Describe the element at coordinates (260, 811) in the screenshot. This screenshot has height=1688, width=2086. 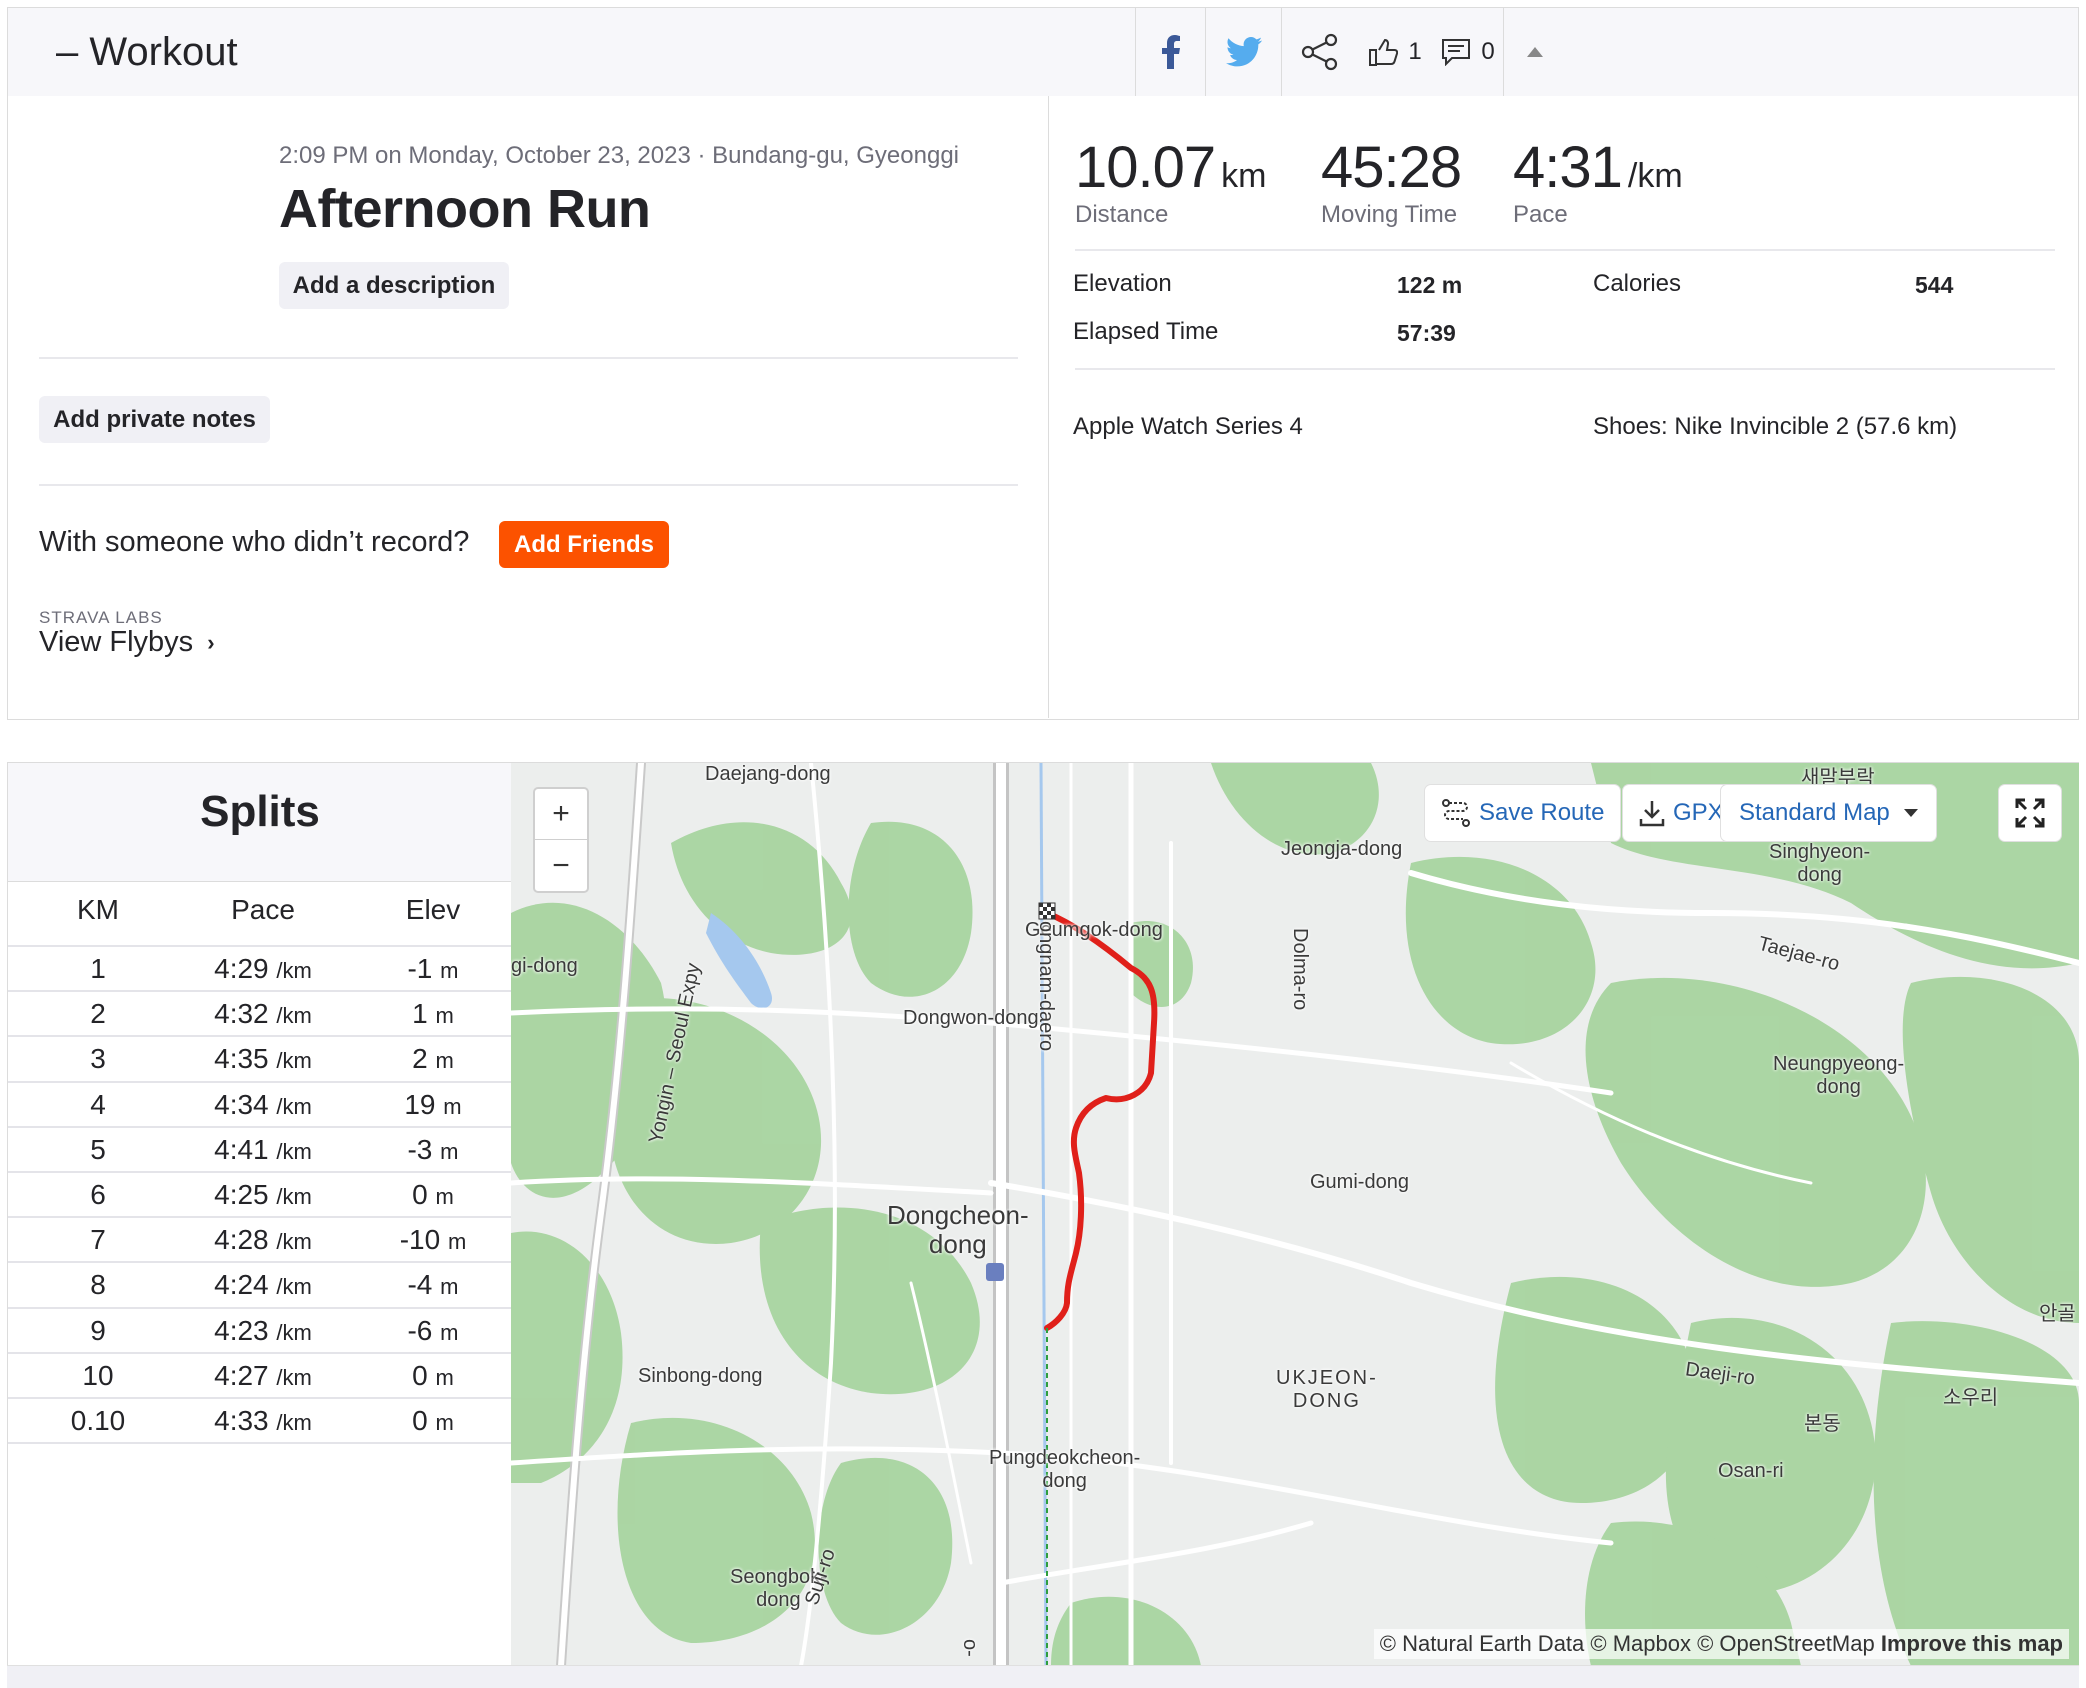
I see `splits-title: Splits` at that location.